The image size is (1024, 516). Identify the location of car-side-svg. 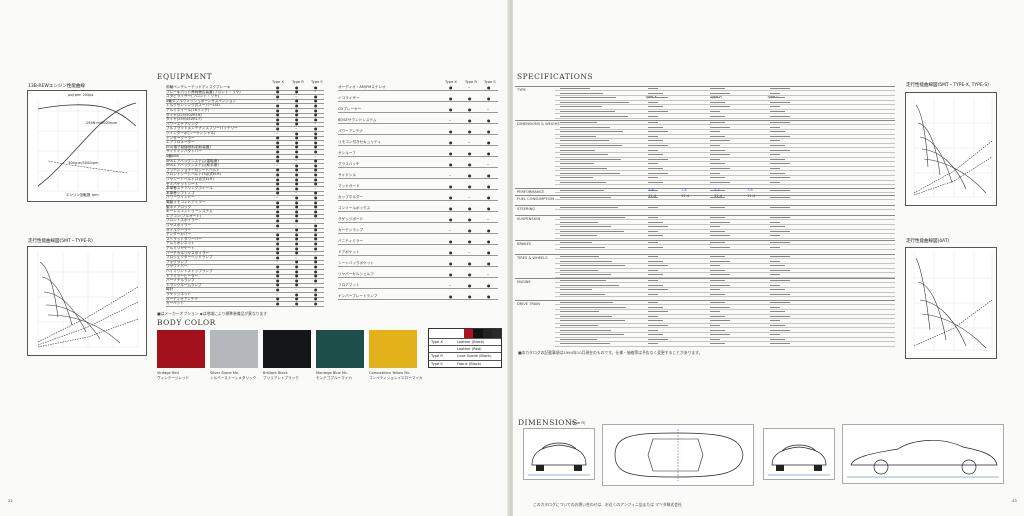
(923, 459).